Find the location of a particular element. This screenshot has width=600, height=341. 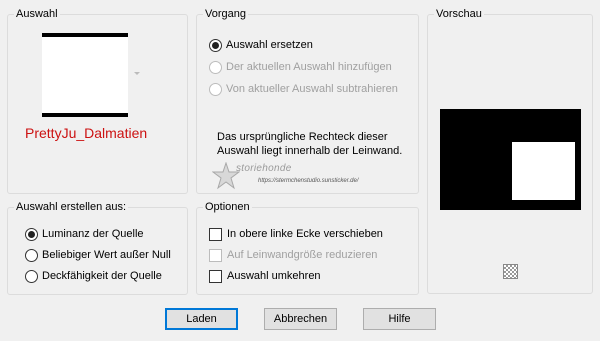

checkbox-label: Auf Leinwandgröße reduzieren is located at coordinates (302, 255).